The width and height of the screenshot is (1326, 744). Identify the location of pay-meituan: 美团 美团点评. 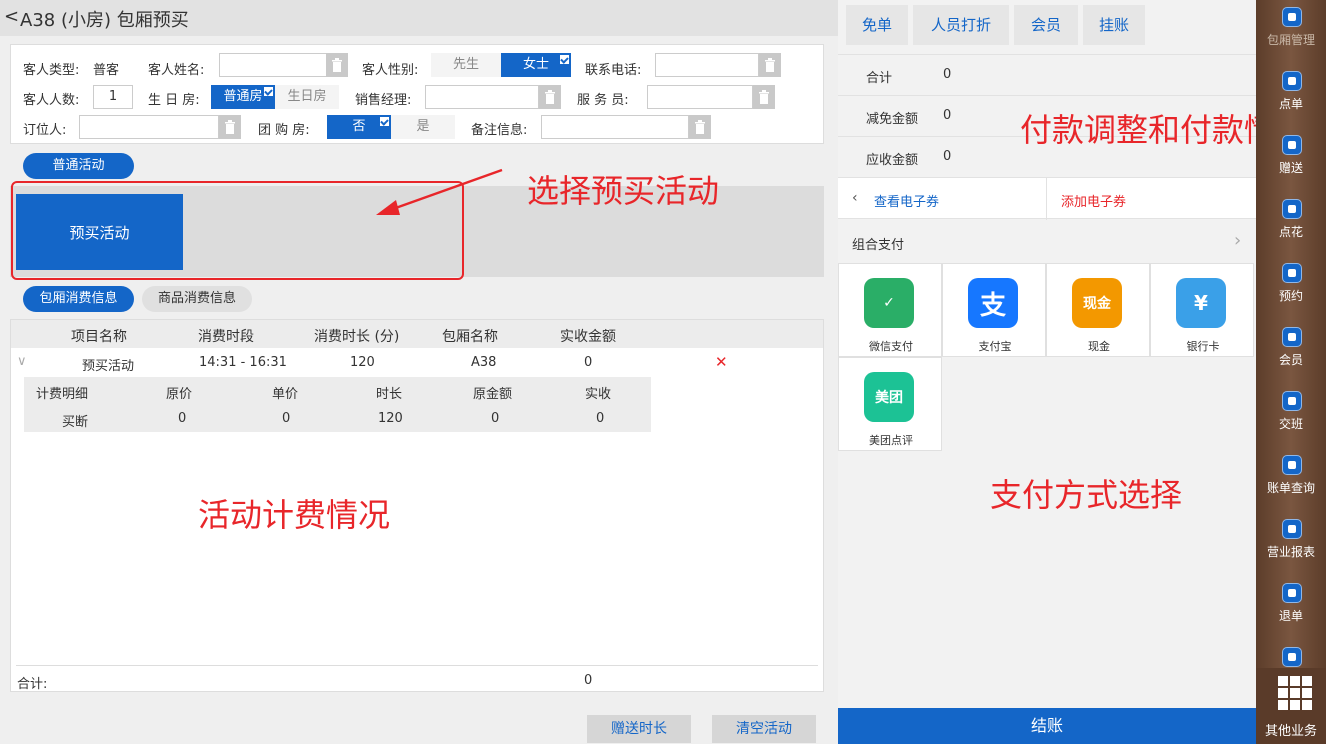
(890, 404).